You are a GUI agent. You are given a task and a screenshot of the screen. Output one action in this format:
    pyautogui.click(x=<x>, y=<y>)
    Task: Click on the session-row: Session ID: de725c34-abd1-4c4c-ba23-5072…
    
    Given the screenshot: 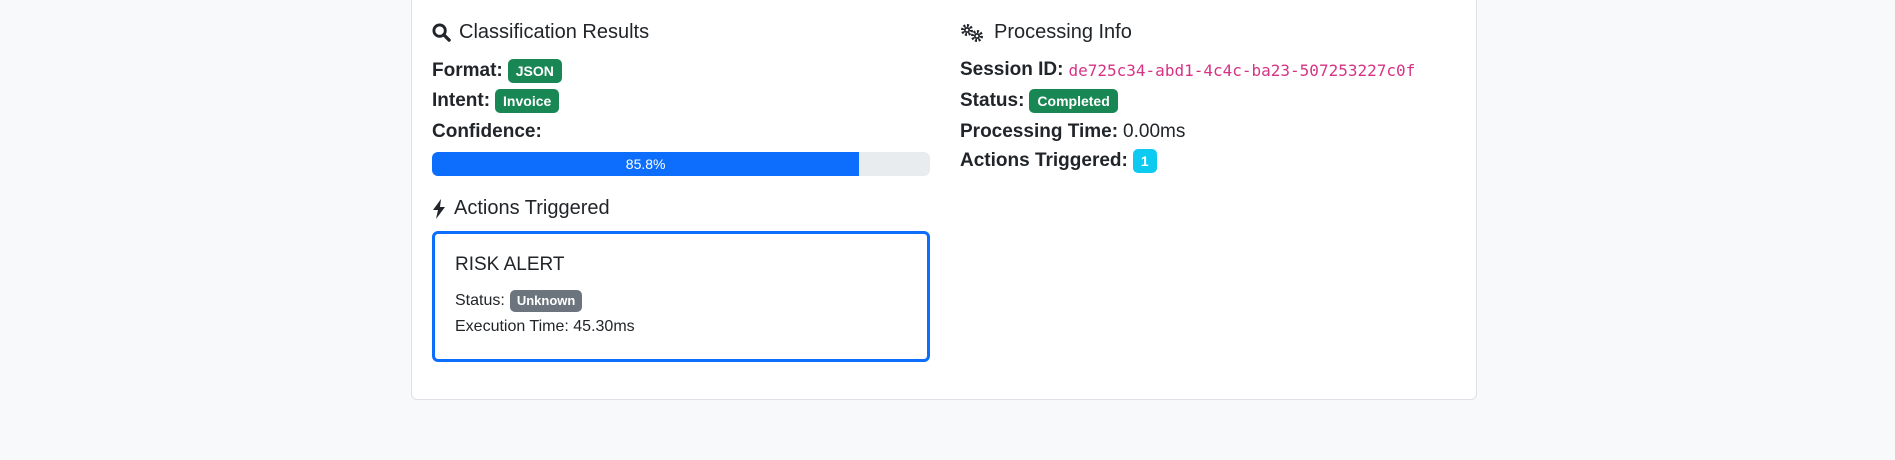 What is the action you would take?
    pyautogui.click(x=1187, y=70)
    